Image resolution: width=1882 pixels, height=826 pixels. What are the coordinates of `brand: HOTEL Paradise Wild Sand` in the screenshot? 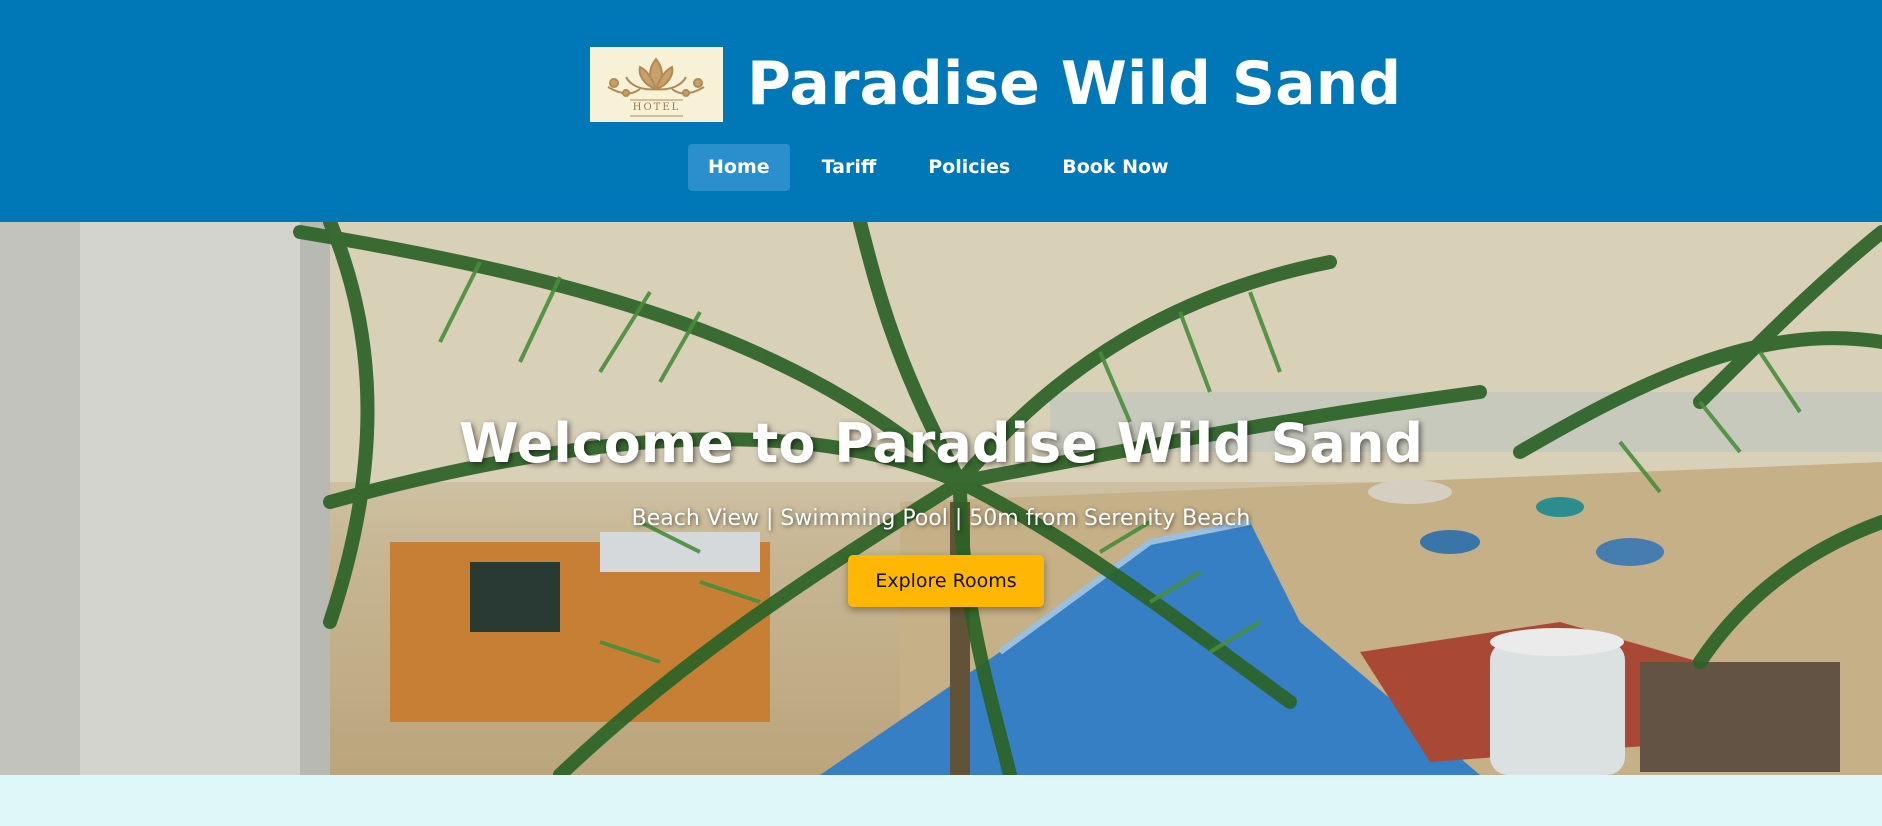 It's located at (995, 84).